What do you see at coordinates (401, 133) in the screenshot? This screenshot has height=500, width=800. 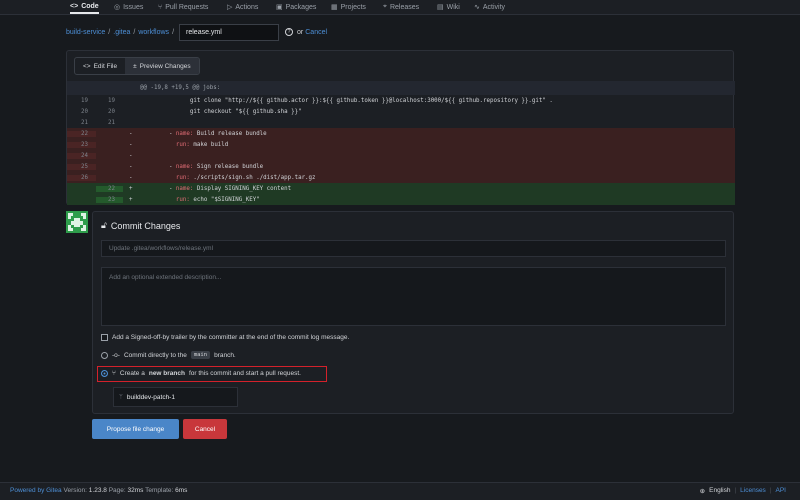 I see `diff-line: 22 - - name: Build release bundle` at bounding box center [401, 133].